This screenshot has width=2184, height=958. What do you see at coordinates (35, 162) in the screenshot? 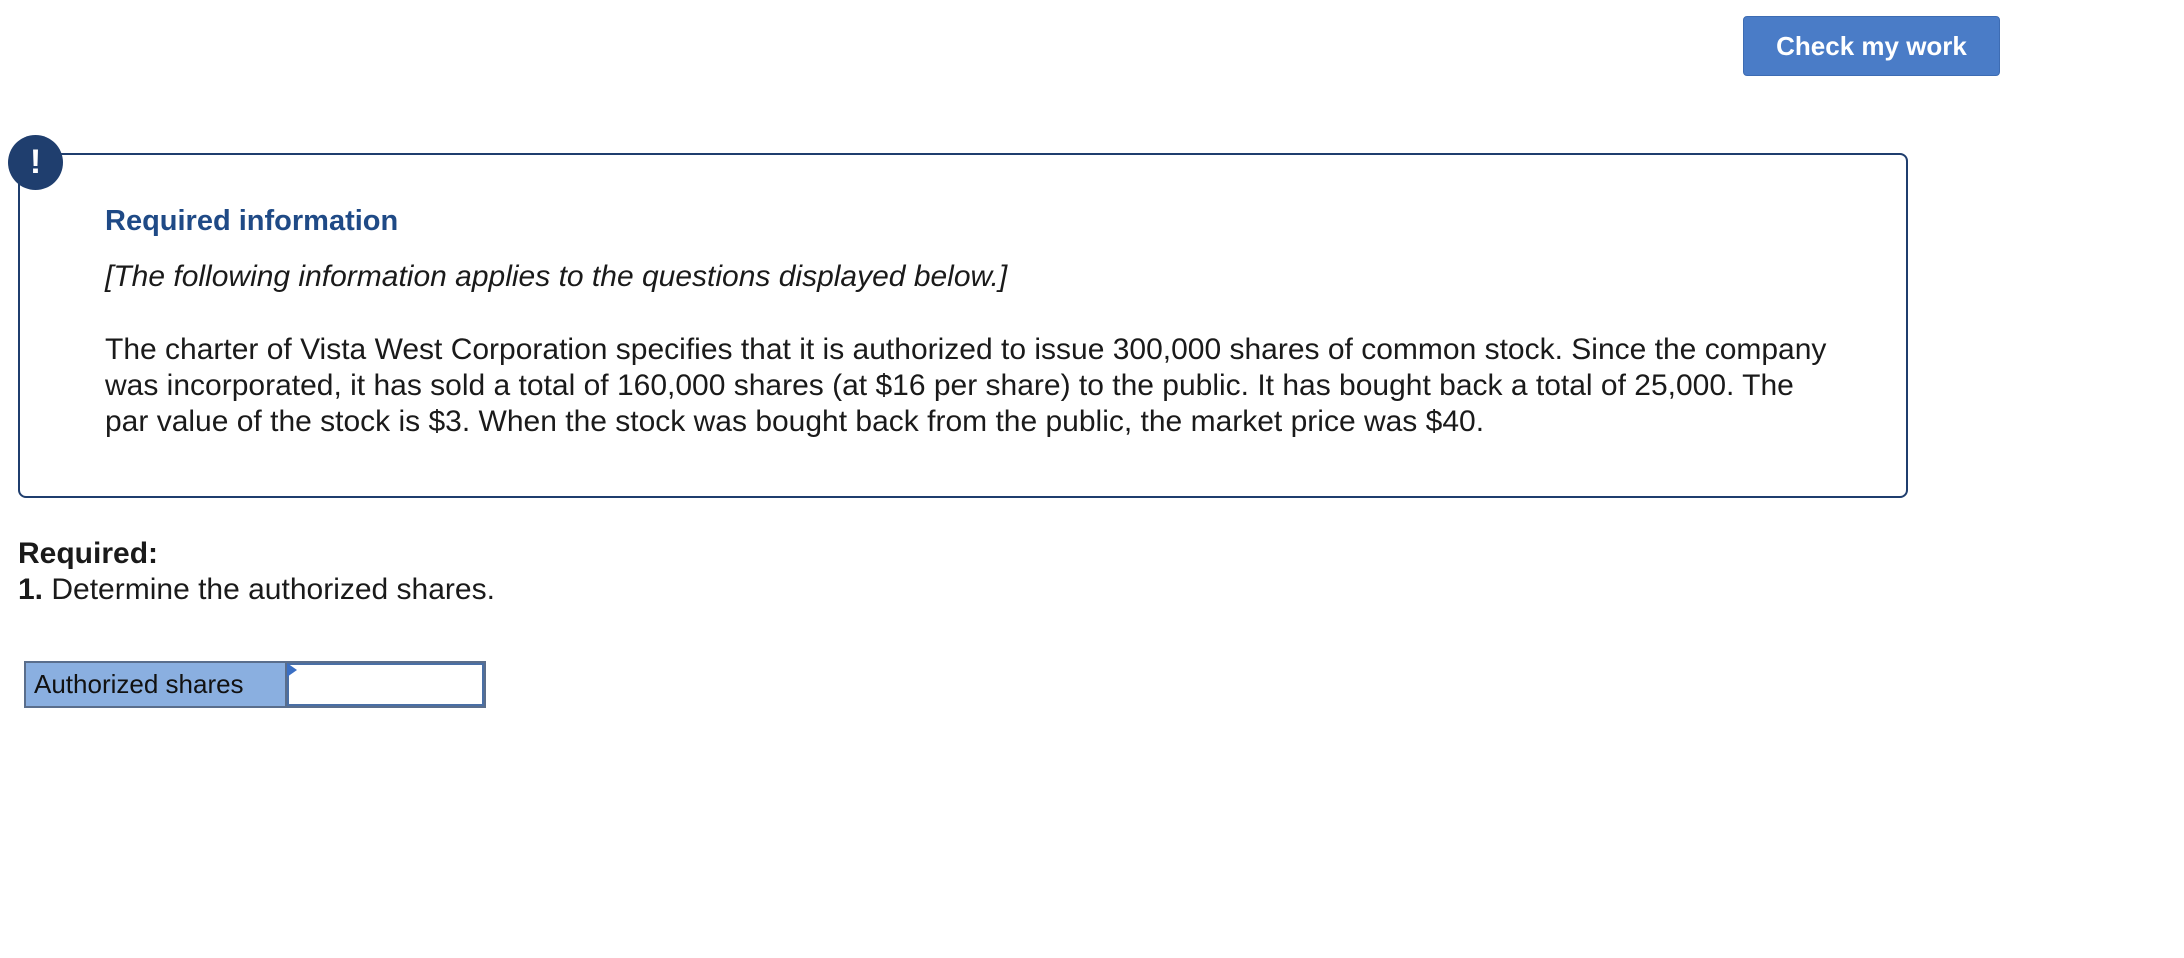
I see `exclamation-circle-icon: !` at bounding box center [35, 162].